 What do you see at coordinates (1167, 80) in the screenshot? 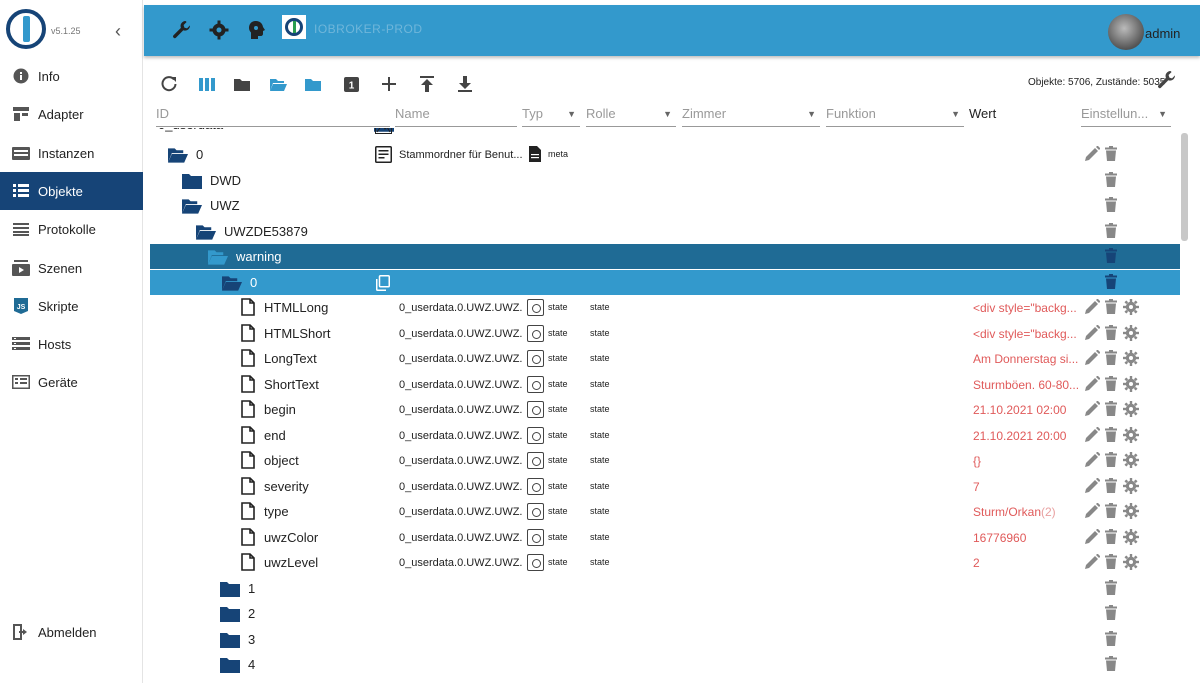
I see `custom-settings-button` at bounding box center [1167, 80].